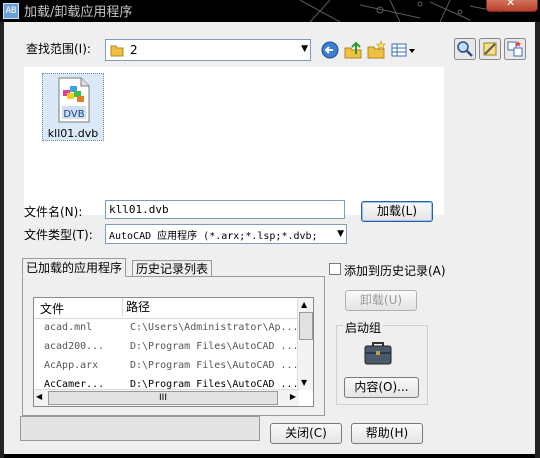 This screenshot has height=458, width=540. What do you see at coordinates (293, 396) in the screenshot?
I see `scroll-right-icon: ▶` at bounding box center [293, 396].